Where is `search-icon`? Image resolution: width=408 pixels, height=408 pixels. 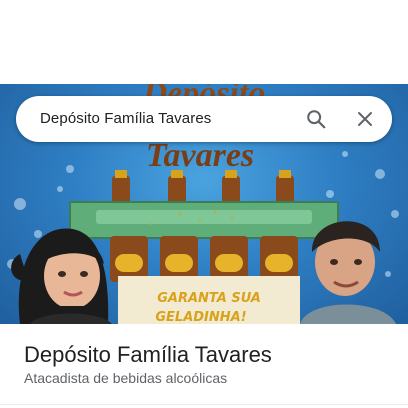 search-icon is located at coordinates (316, 119).